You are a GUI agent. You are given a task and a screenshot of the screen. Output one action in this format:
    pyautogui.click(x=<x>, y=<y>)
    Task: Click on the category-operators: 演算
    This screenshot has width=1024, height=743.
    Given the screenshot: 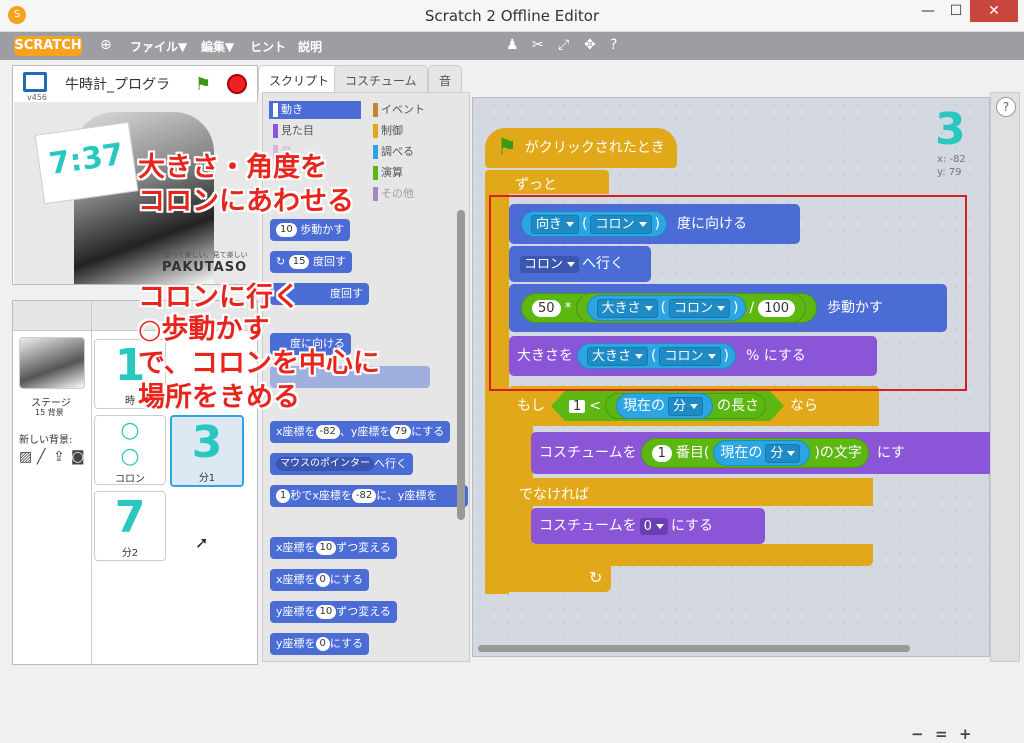 What is the action you would take?
    pyautogui.click(x=386, y=173)
    